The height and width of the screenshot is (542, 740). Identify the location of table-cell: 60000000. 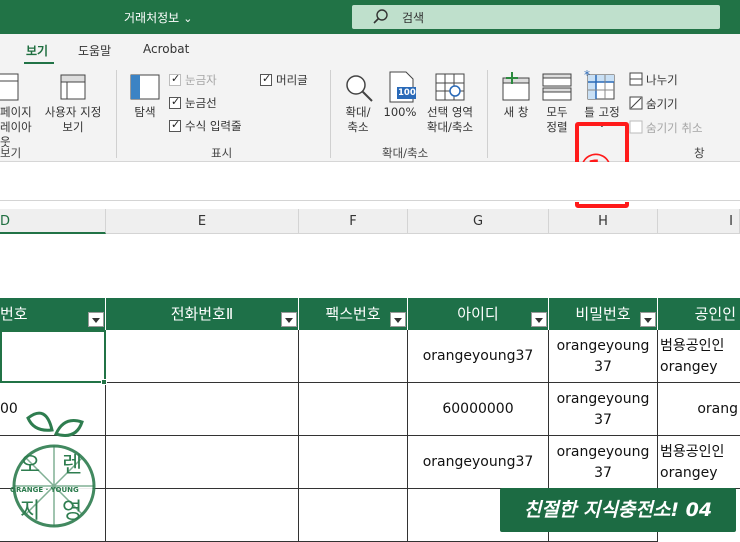
(478, 409).